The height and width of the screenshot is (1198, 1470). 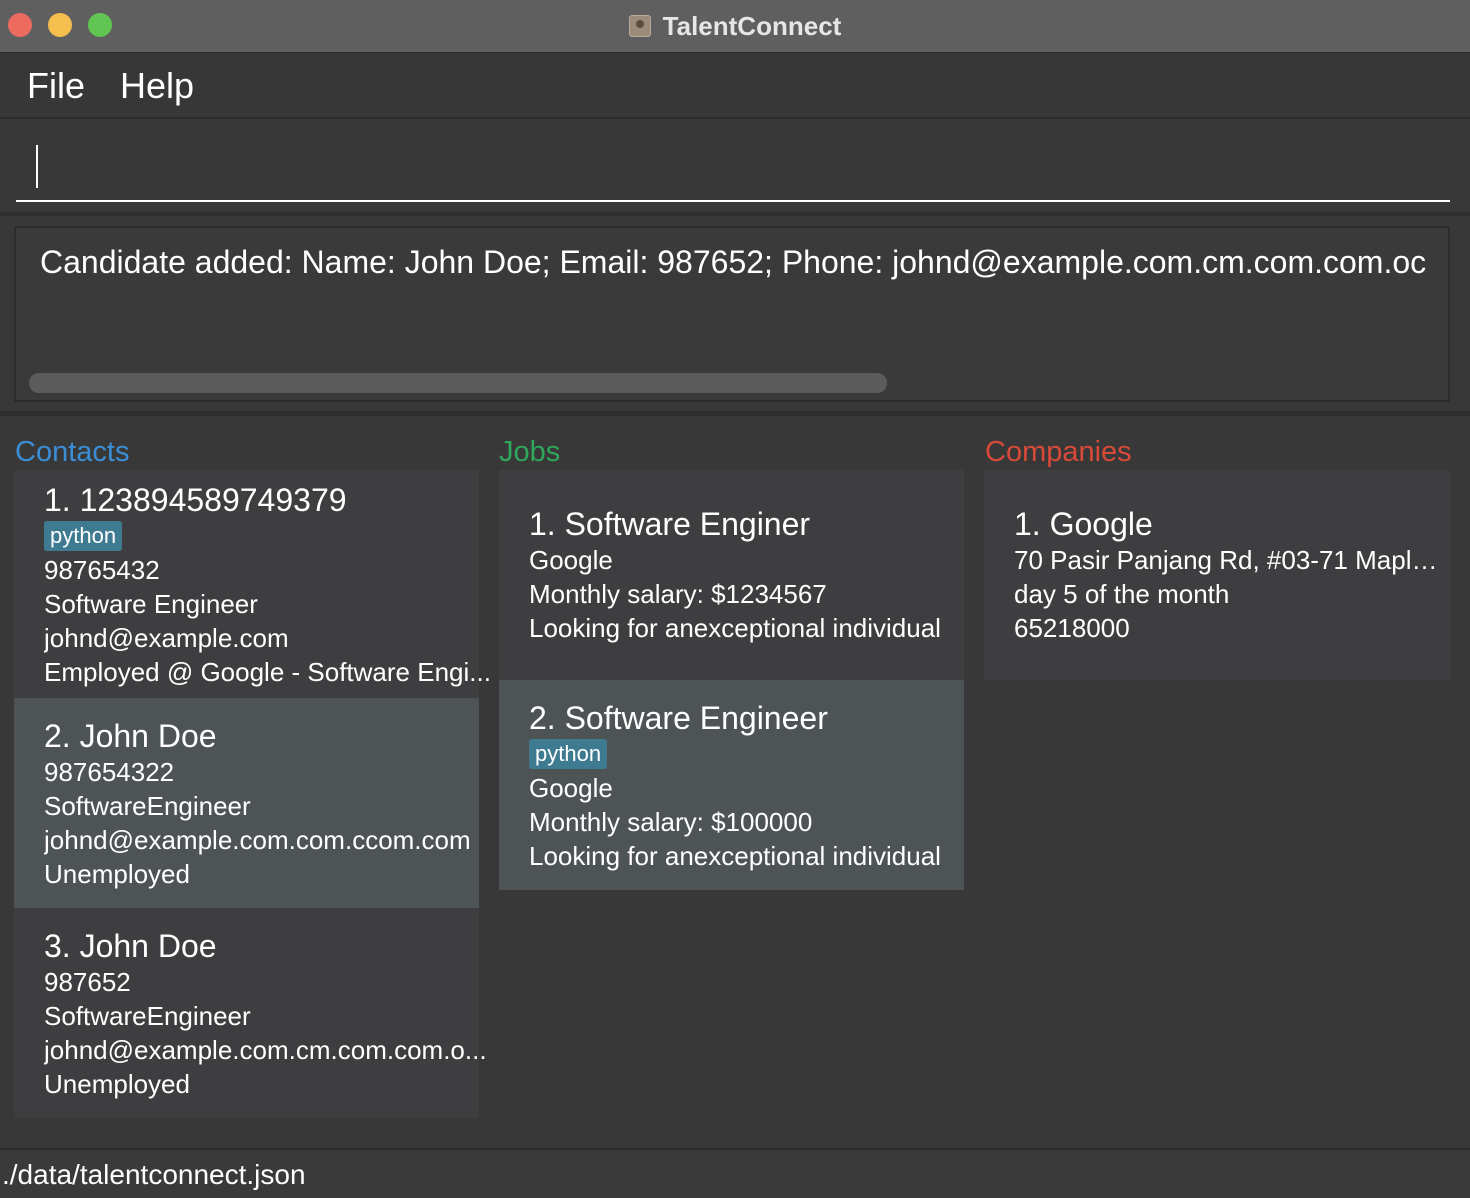 What do you see at coordinates (678, 718) in the screenshot?
I see `job-title: 2. Software Engineer` at bounding box center [678, 718].